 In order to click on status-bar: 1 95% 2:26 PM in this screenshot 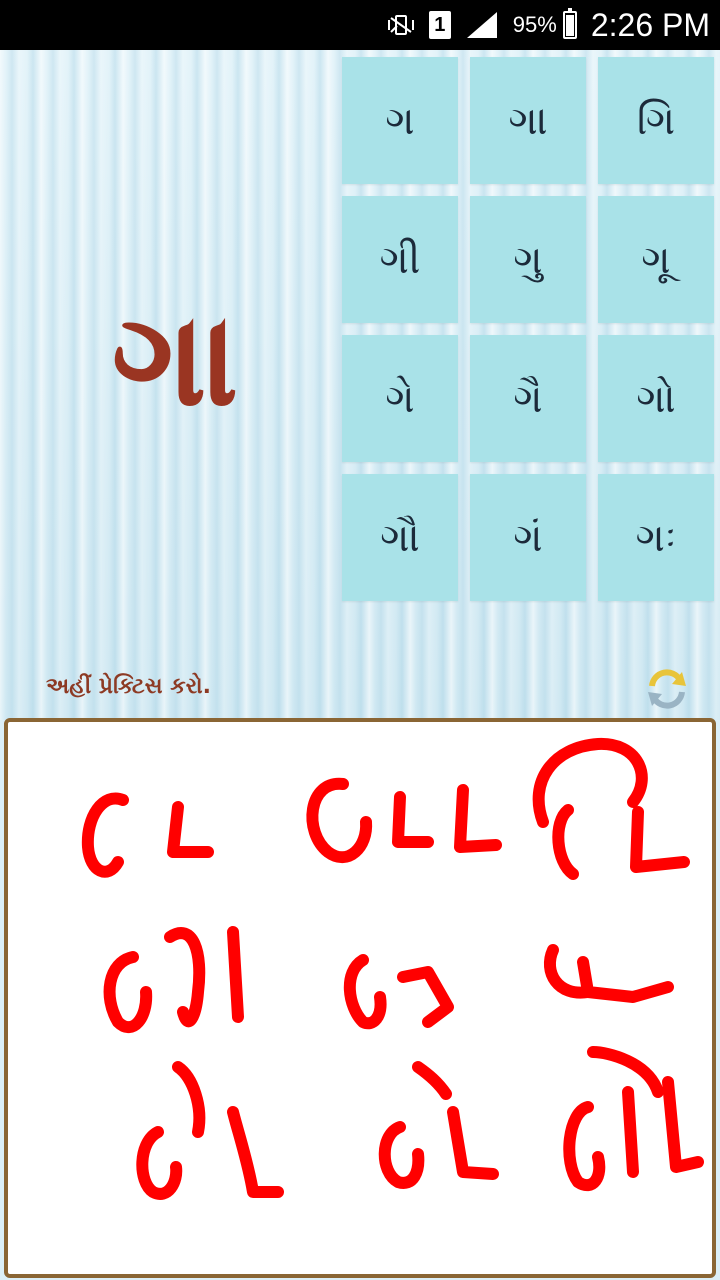, I will do `click(360, 25)`.